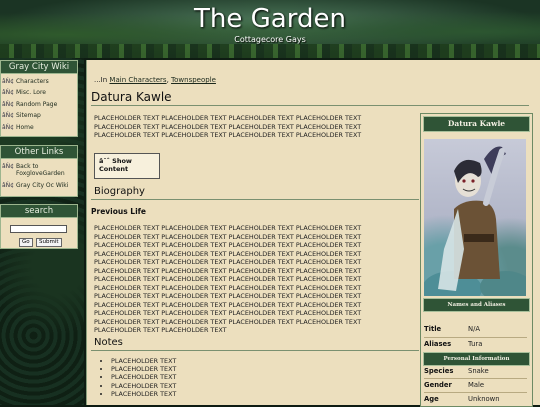  Describe the element at coordinates (475, 344) in the screenshot. I see `aliases-value: Tura` at that location.